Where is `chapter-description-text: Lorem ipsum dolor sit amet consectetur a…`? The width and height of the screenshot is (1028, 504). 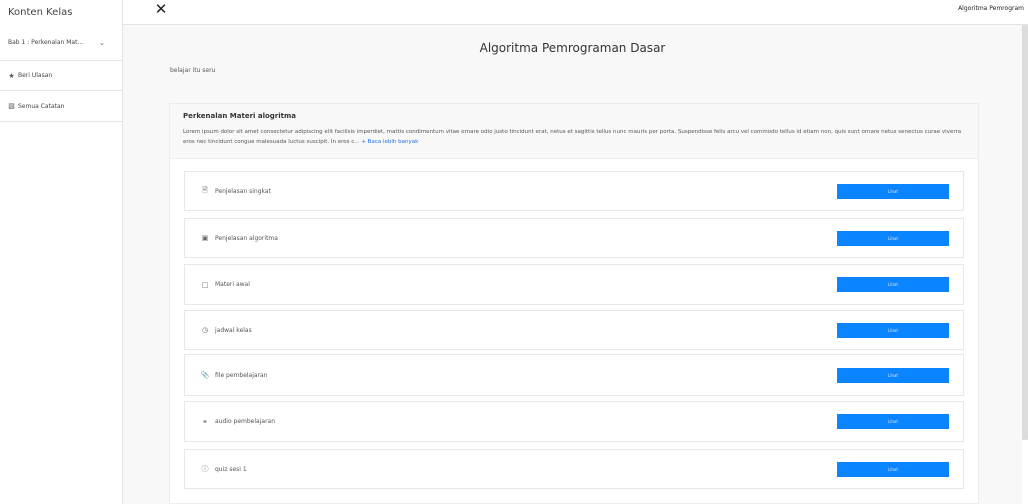
chapter-description-text: Lorem ipsum dolor sit amet consectetur a… is located at coordinates (572, 137).